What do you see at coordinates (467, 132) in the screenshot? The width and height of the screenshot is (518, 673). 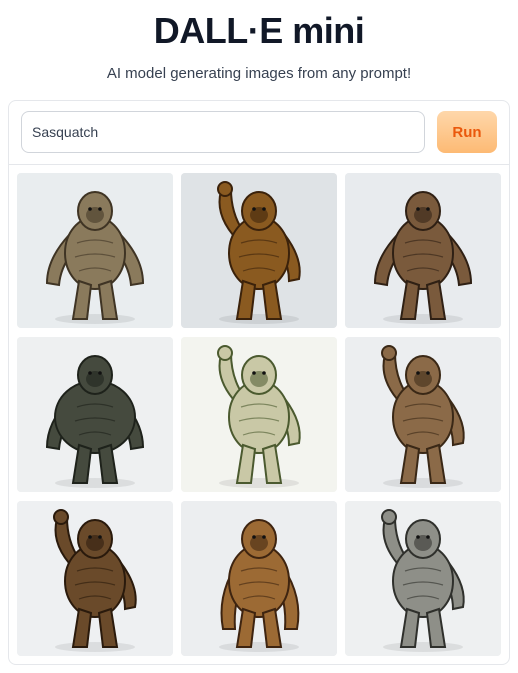 I see `run-button: Run` at bounding box center [467, 132].